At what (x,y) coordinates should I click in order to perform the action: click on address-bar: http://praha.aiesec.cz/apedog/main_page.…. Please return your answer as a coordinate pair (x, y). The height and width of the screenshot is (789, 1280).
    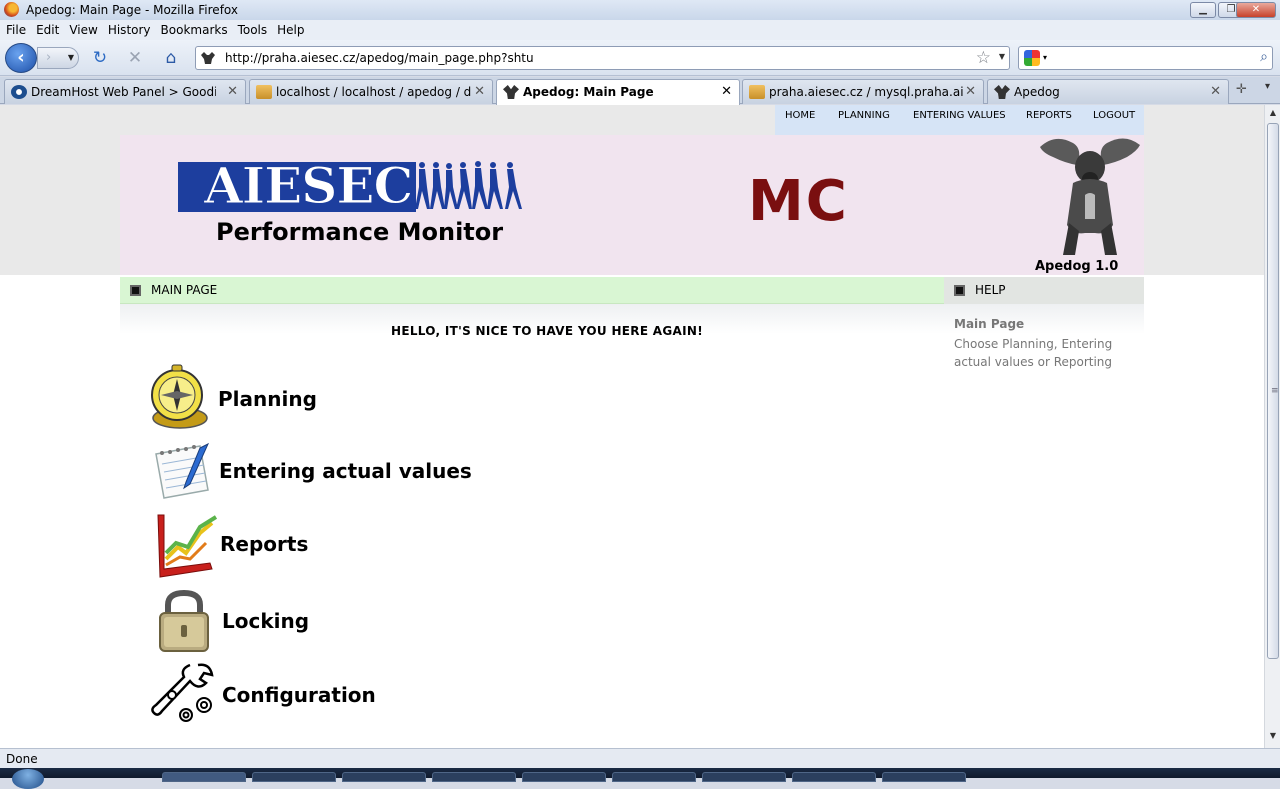
    Looking at the image, I should click on (602, 58).